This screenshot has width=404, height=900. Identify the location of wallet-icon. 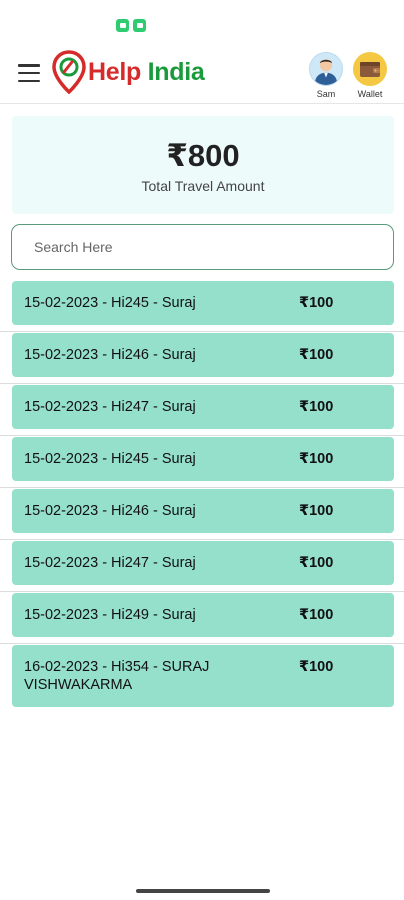
(370, 69).